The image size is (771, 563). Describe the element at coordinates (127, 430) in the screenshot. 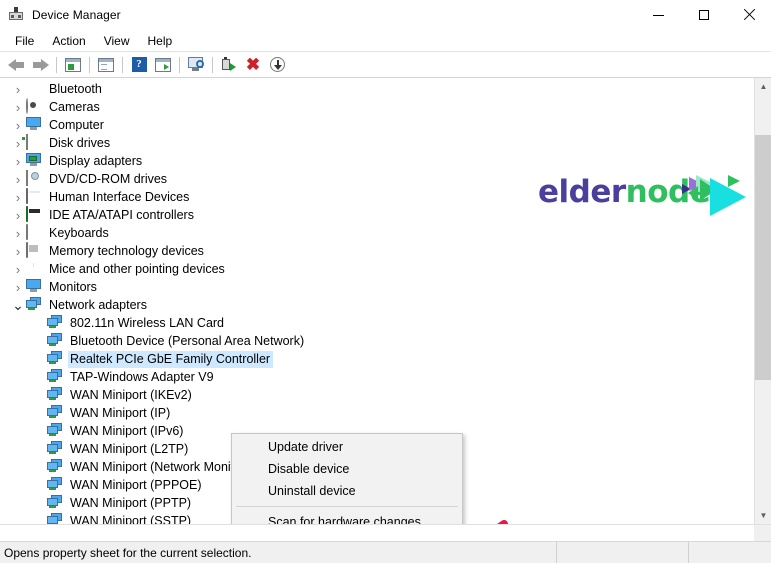

I see `tree-item-label: WAN Miniport (IPv6)` at that location.